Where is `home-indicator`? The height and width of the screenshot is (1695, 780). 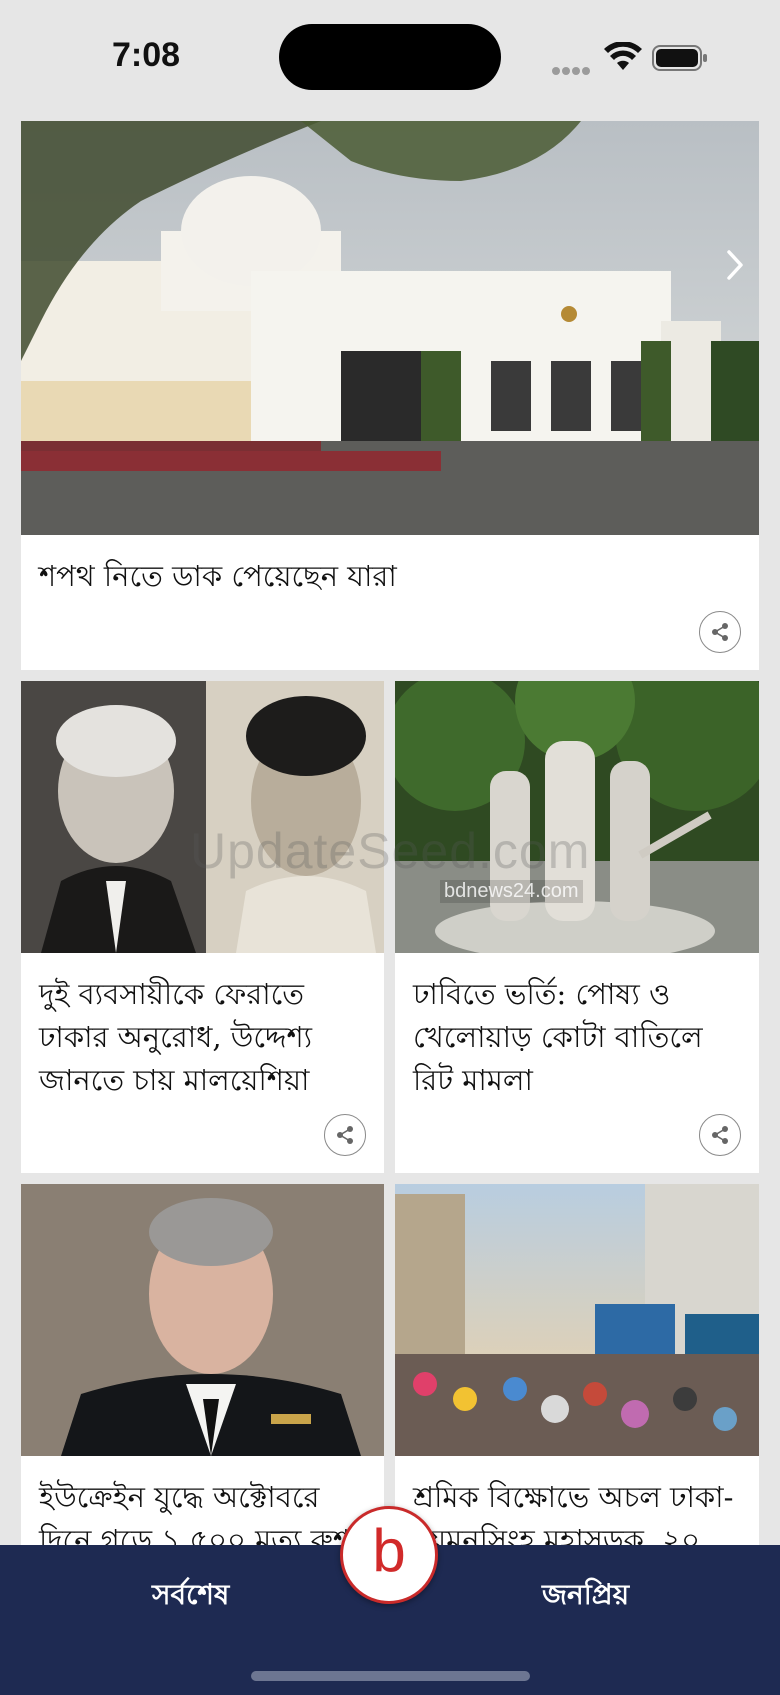
home-indicator is located at coordinates (390, 1676).